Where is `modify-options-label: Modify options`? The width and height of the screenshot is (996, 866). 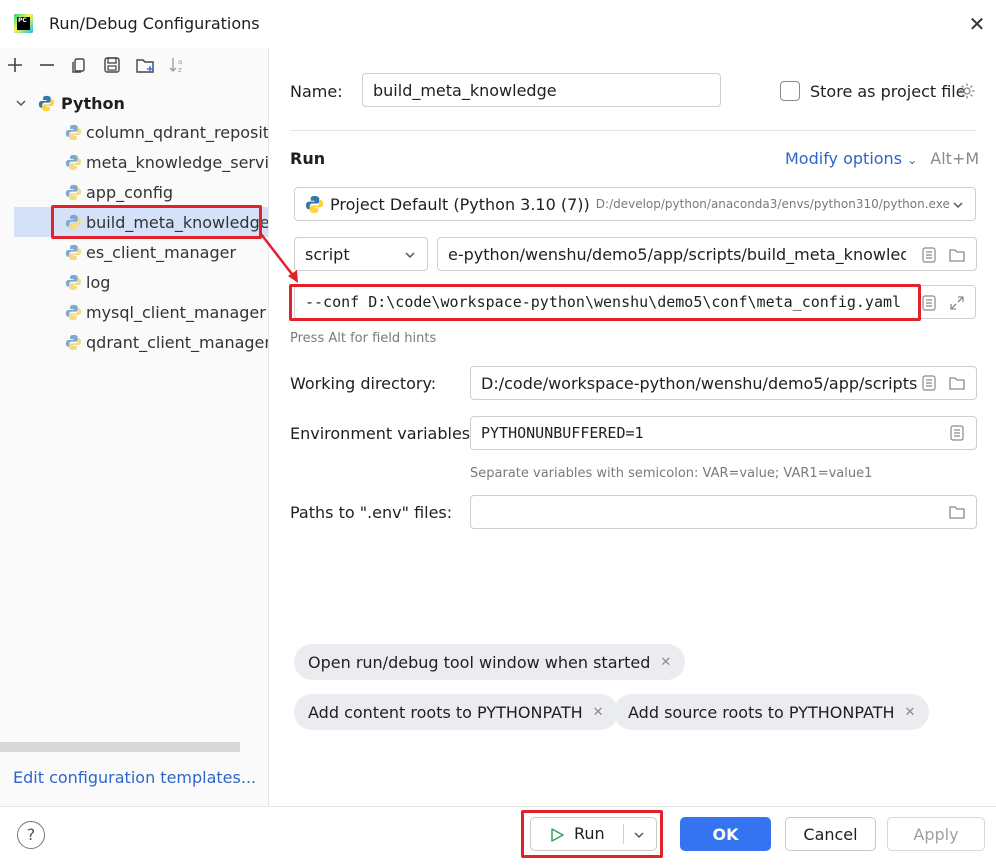 modify-options-label: Modify options is located at coordinates (844, 158).